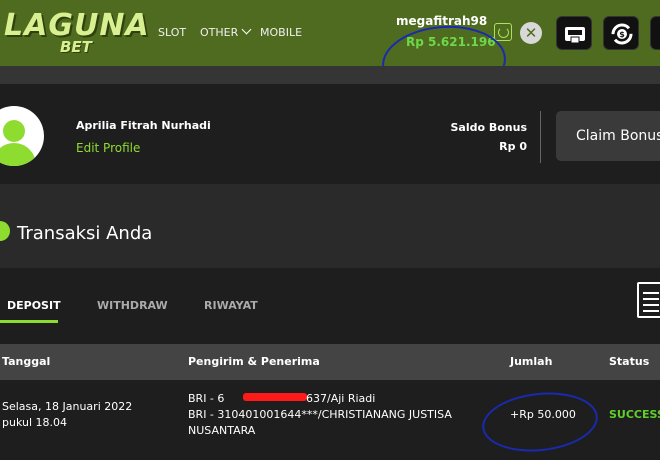  Describe the element at coordinates (206, 398) in the screenshot. I see `row-sender-prefix: BRI - 6` at that location.